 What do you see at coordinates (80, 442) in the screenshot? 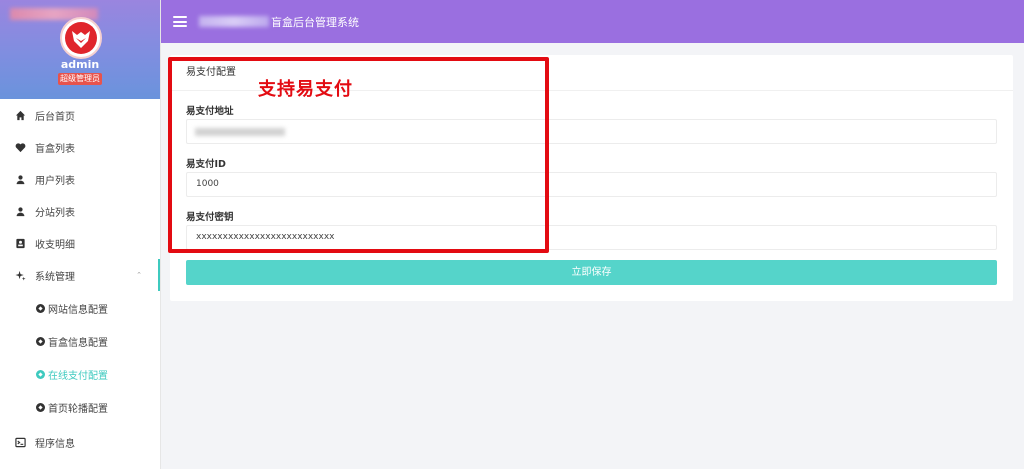
I see `sidebar-item-program-info: 程序信息` at bounding box center [80, 442].